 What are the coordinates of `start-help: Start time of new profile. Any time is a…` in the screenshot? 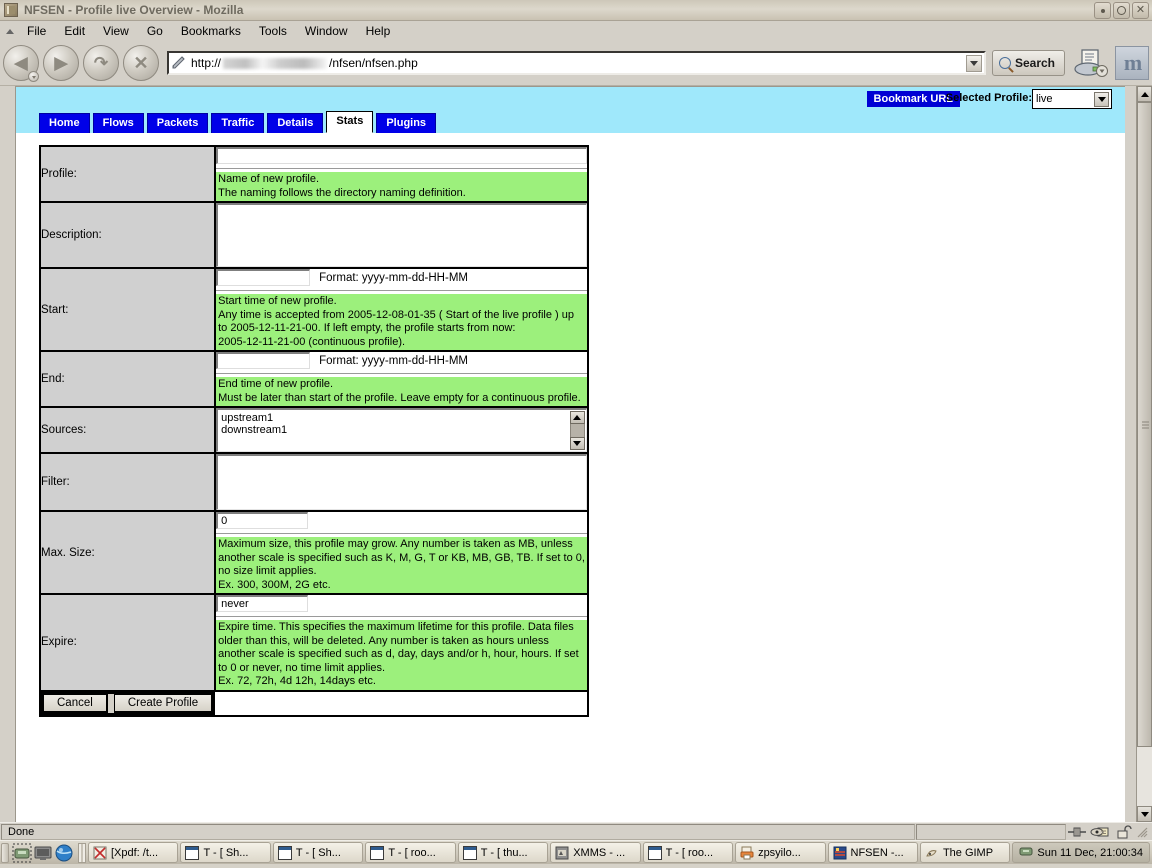 It's located at (401, 322).